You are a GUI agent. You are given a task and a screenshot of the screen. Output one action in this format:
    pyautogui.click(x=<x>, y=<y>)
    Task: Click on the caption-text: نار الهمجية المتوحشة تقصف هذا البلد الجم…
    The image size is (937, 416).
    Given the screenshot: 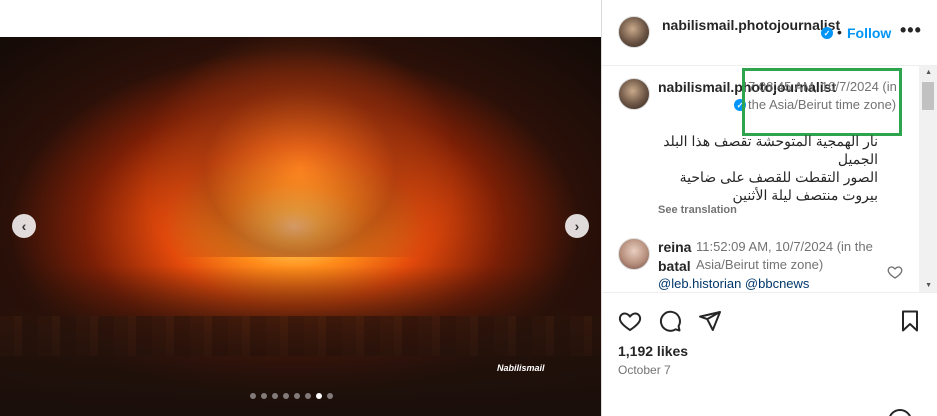 What is the action you would take?
    pyautogui.click(x=770, y=168)
    